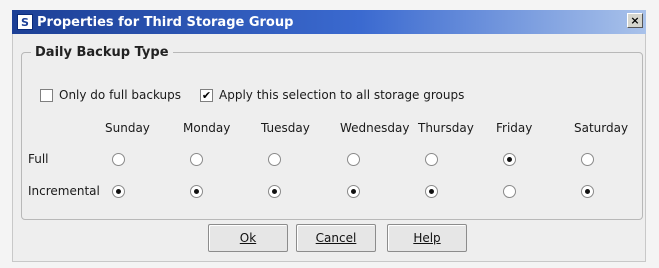  What do you see at coordinates (635, 20) in the screenshot?
I see `close-button: ×` at bounding box center [635, 20].